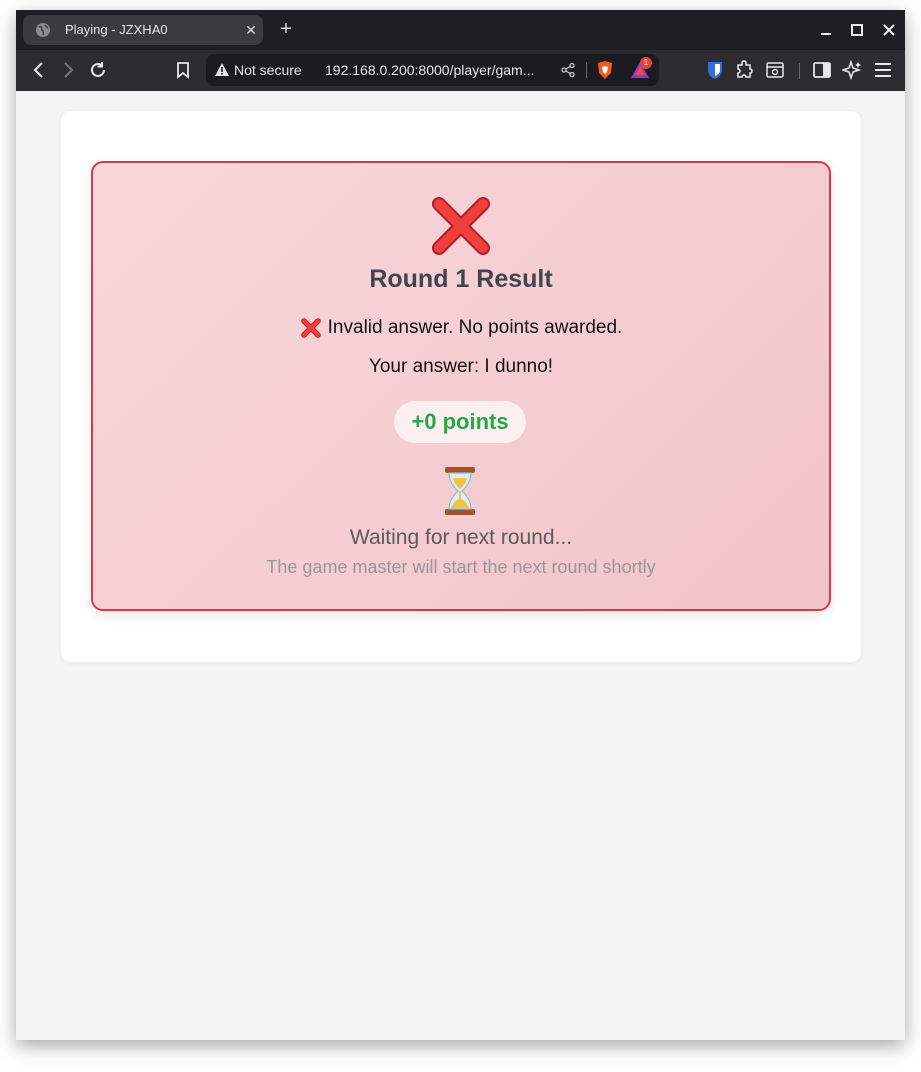 This screenshot has width=921, height=1072. What do you see at coordinates (605, 70) in the screenshot?
I see `brave-shields-icon` at bounding box center [605, 70].